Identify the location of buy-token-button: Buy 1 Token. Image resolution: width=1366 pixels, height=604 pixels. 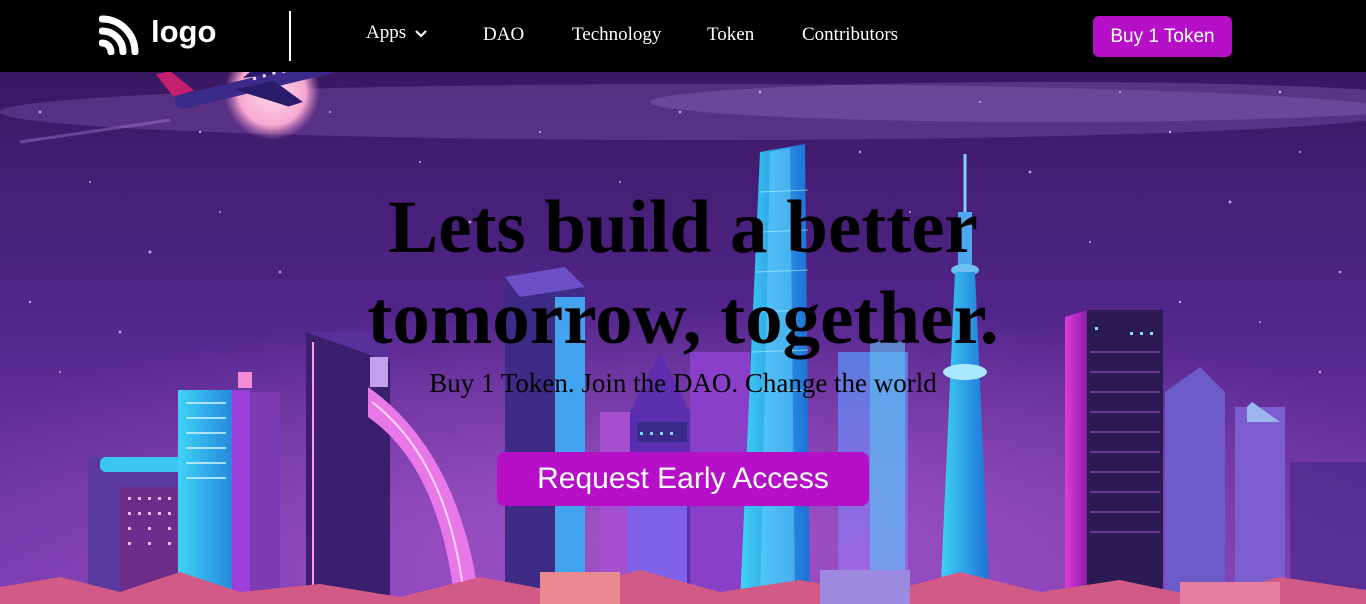
(1162, 36).